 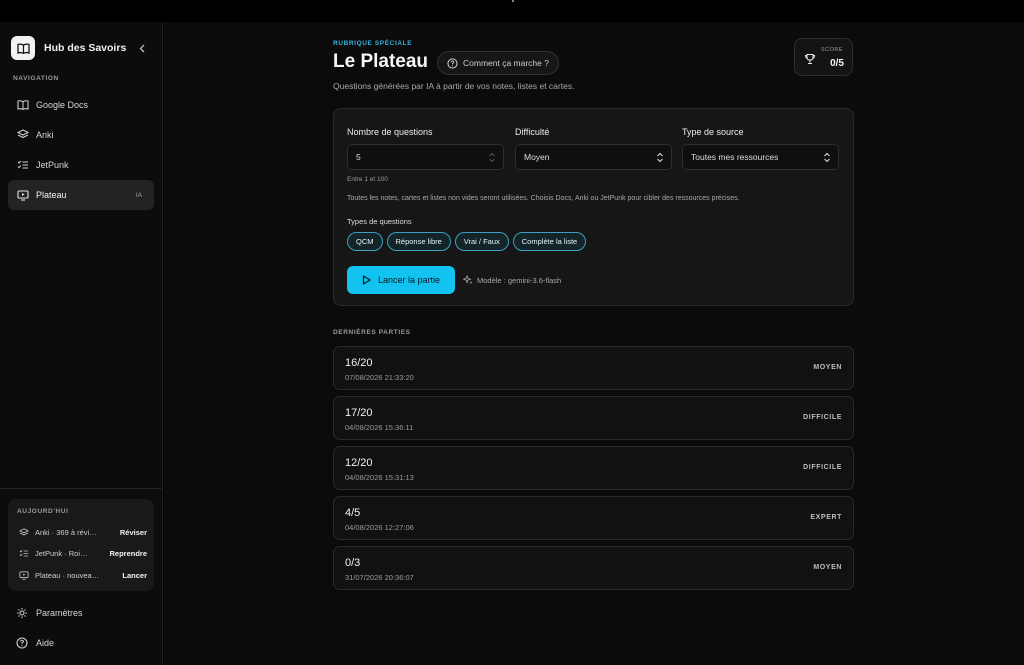 I want to click on game-date: 04/08/2026 15:36:11, so click(x=379, y=427).